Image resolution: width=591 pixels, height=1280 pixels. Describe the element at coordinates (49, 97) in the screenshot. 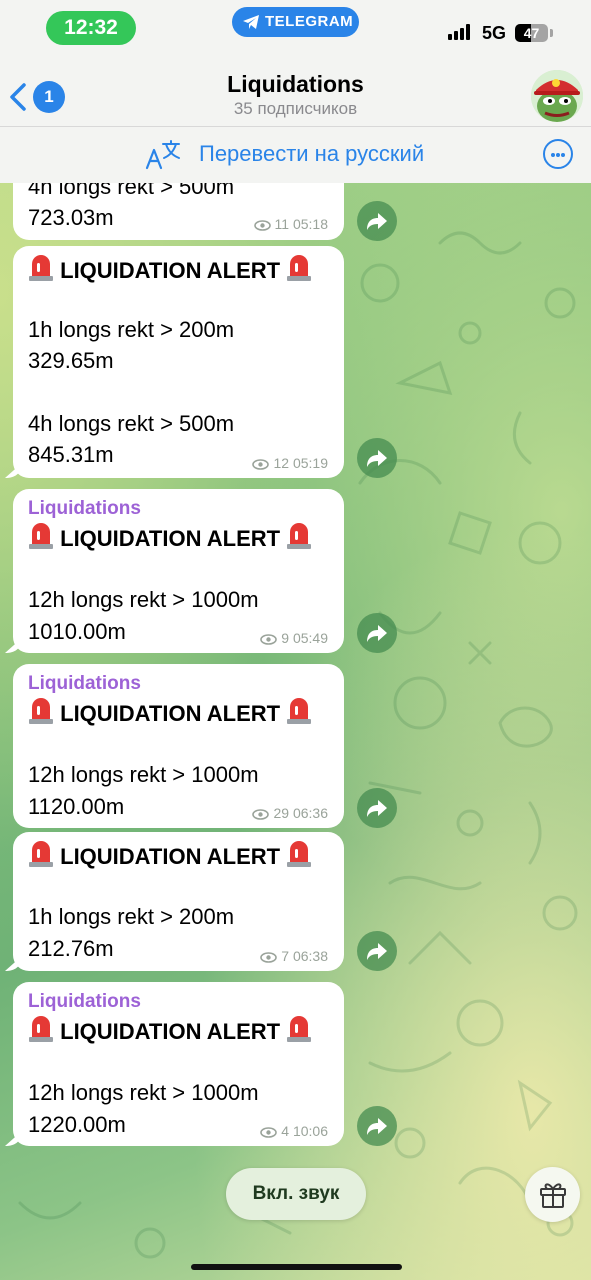

I see `unread-badge: 1` at that location.